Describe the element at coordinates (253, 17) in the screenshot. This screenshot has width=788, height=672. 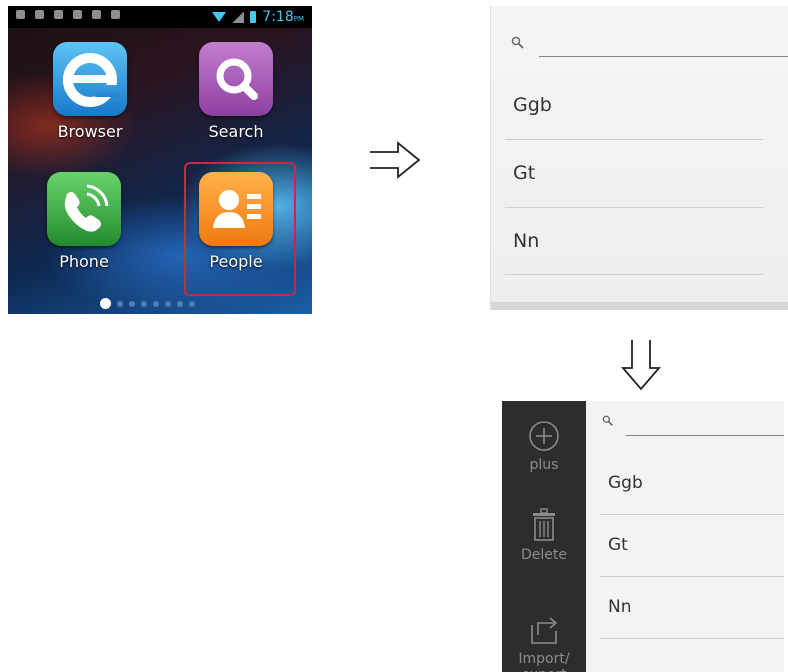
I see `battery-icon` at that location.